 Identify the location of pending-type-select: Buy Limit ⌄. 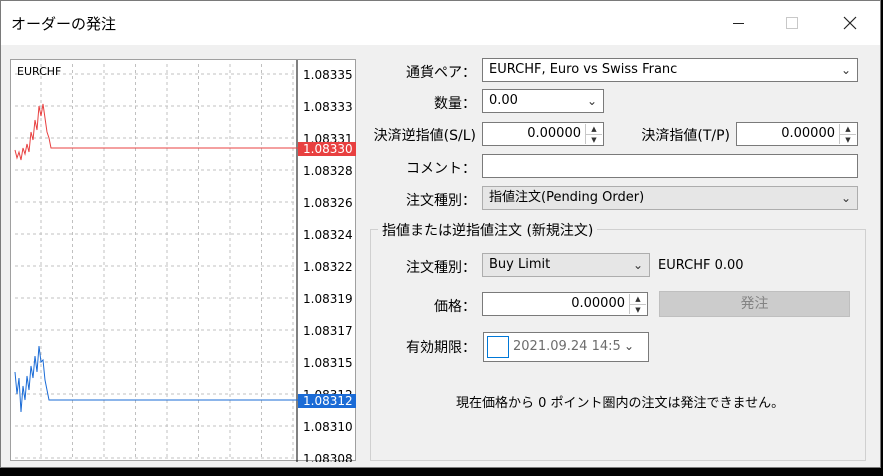
(566, 265).